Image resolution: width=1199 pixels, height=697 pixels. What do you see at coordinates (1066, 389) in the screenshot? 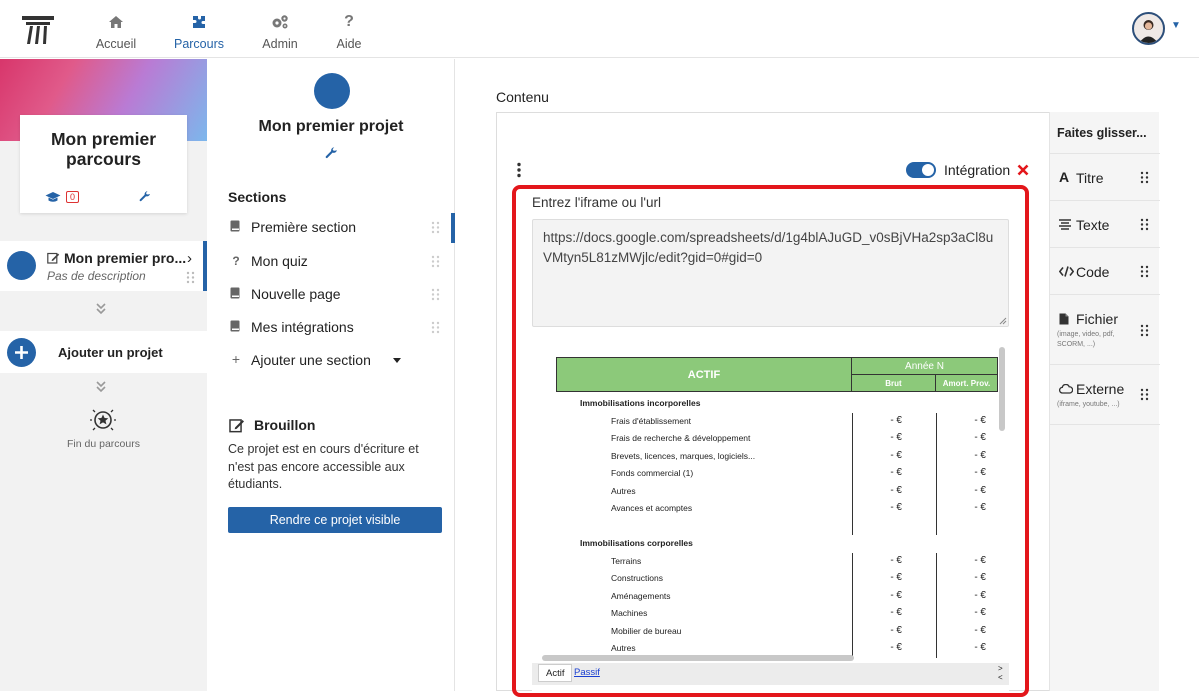
I see `cloud-icon` at bounding box center [1066, 389].